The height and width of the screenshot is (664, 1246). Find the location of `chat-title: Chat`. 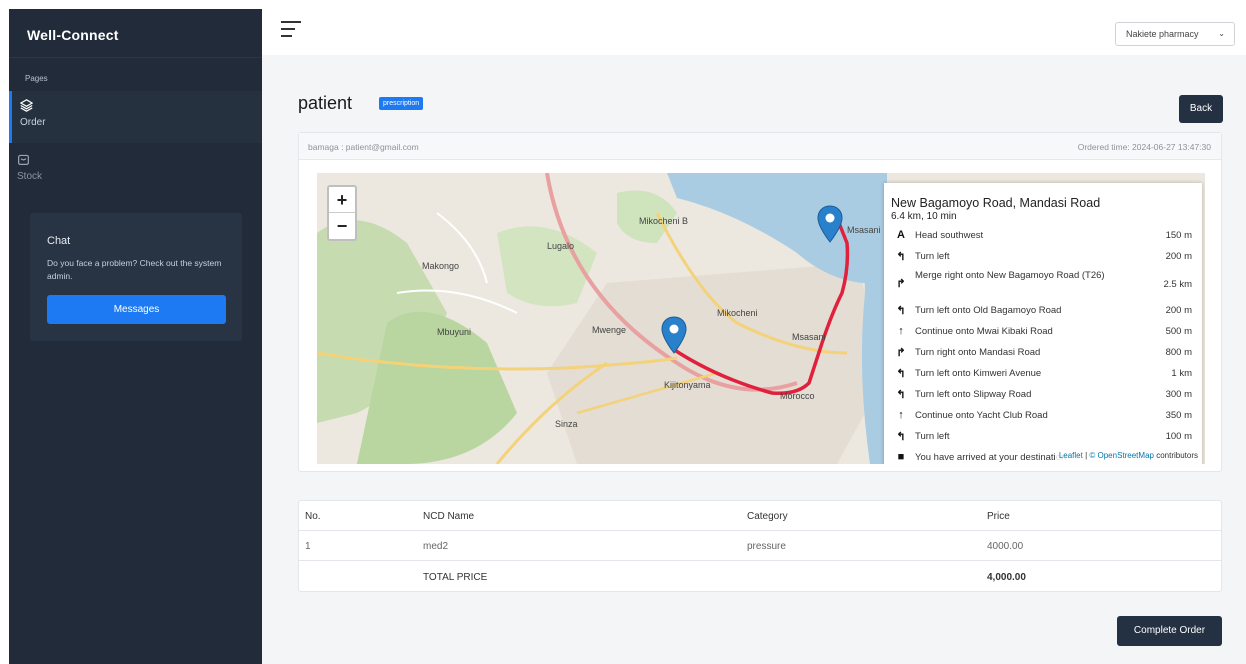

chat-title: Chat is located at coordinates (59, 241).